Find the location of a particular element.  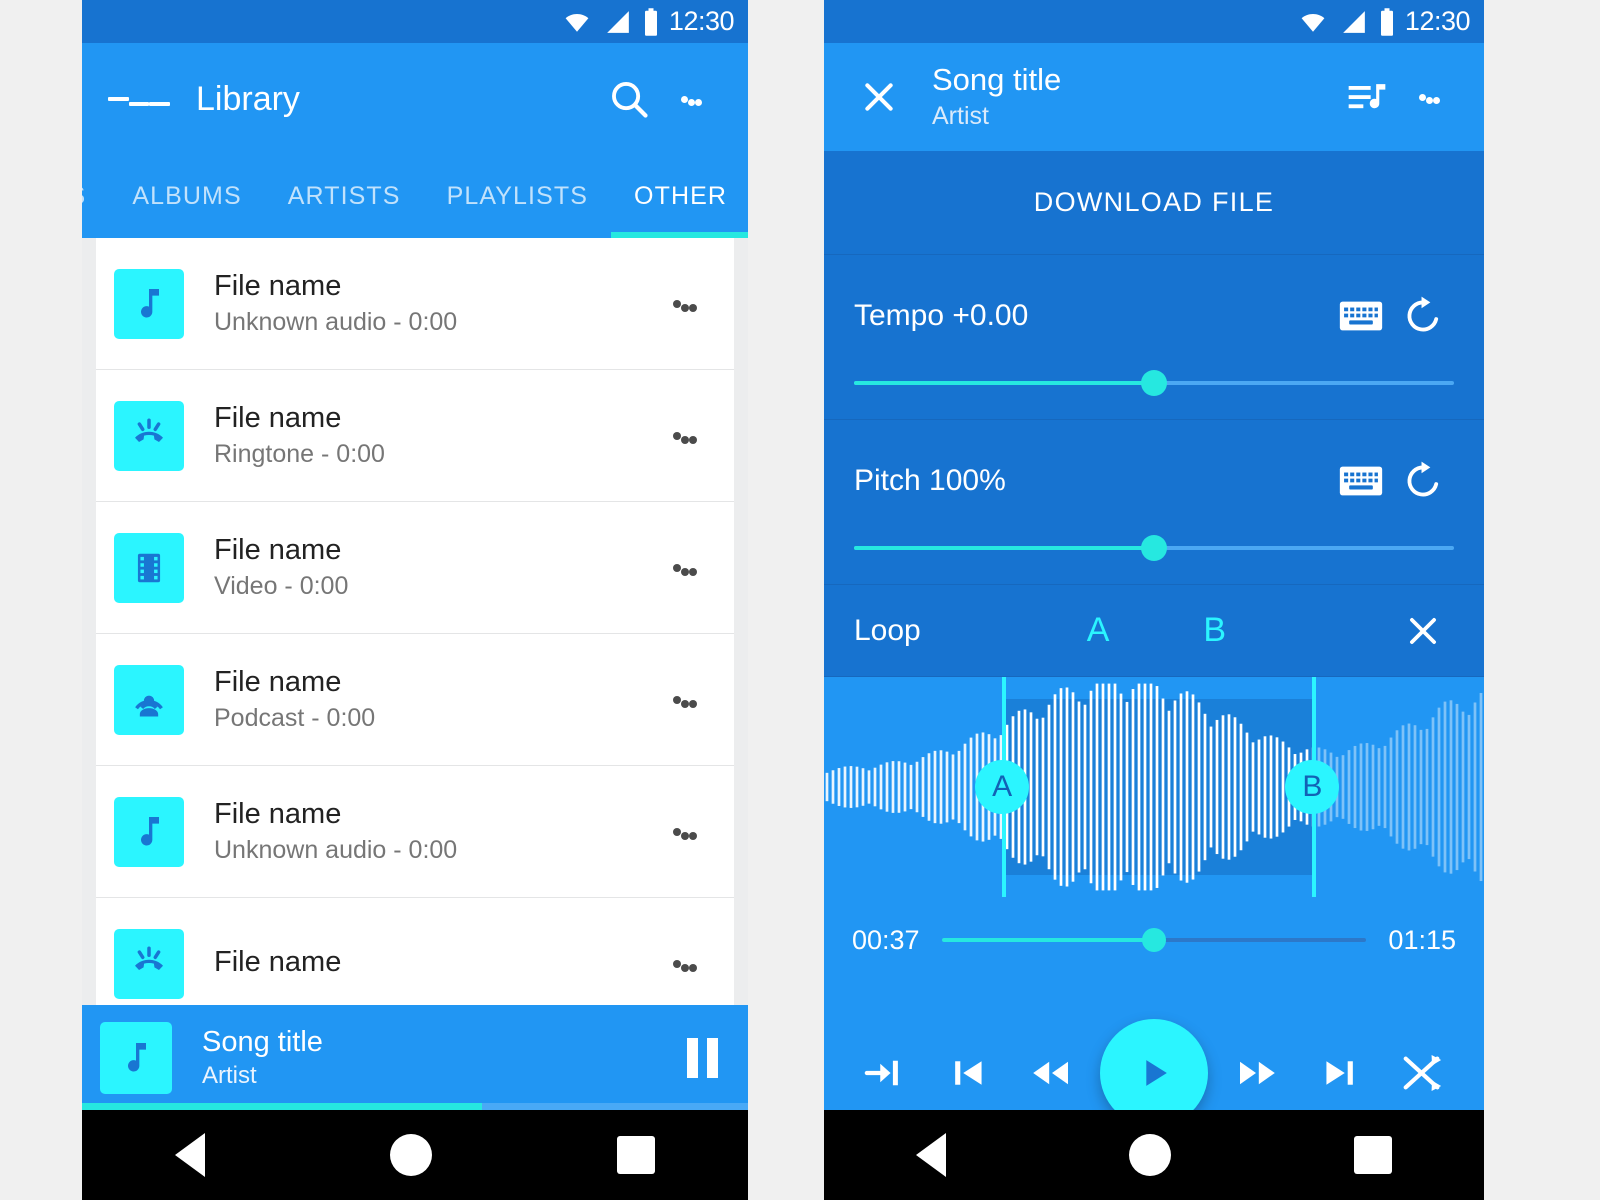

hamburger-menu-icon is located at coordinates (139, 99).